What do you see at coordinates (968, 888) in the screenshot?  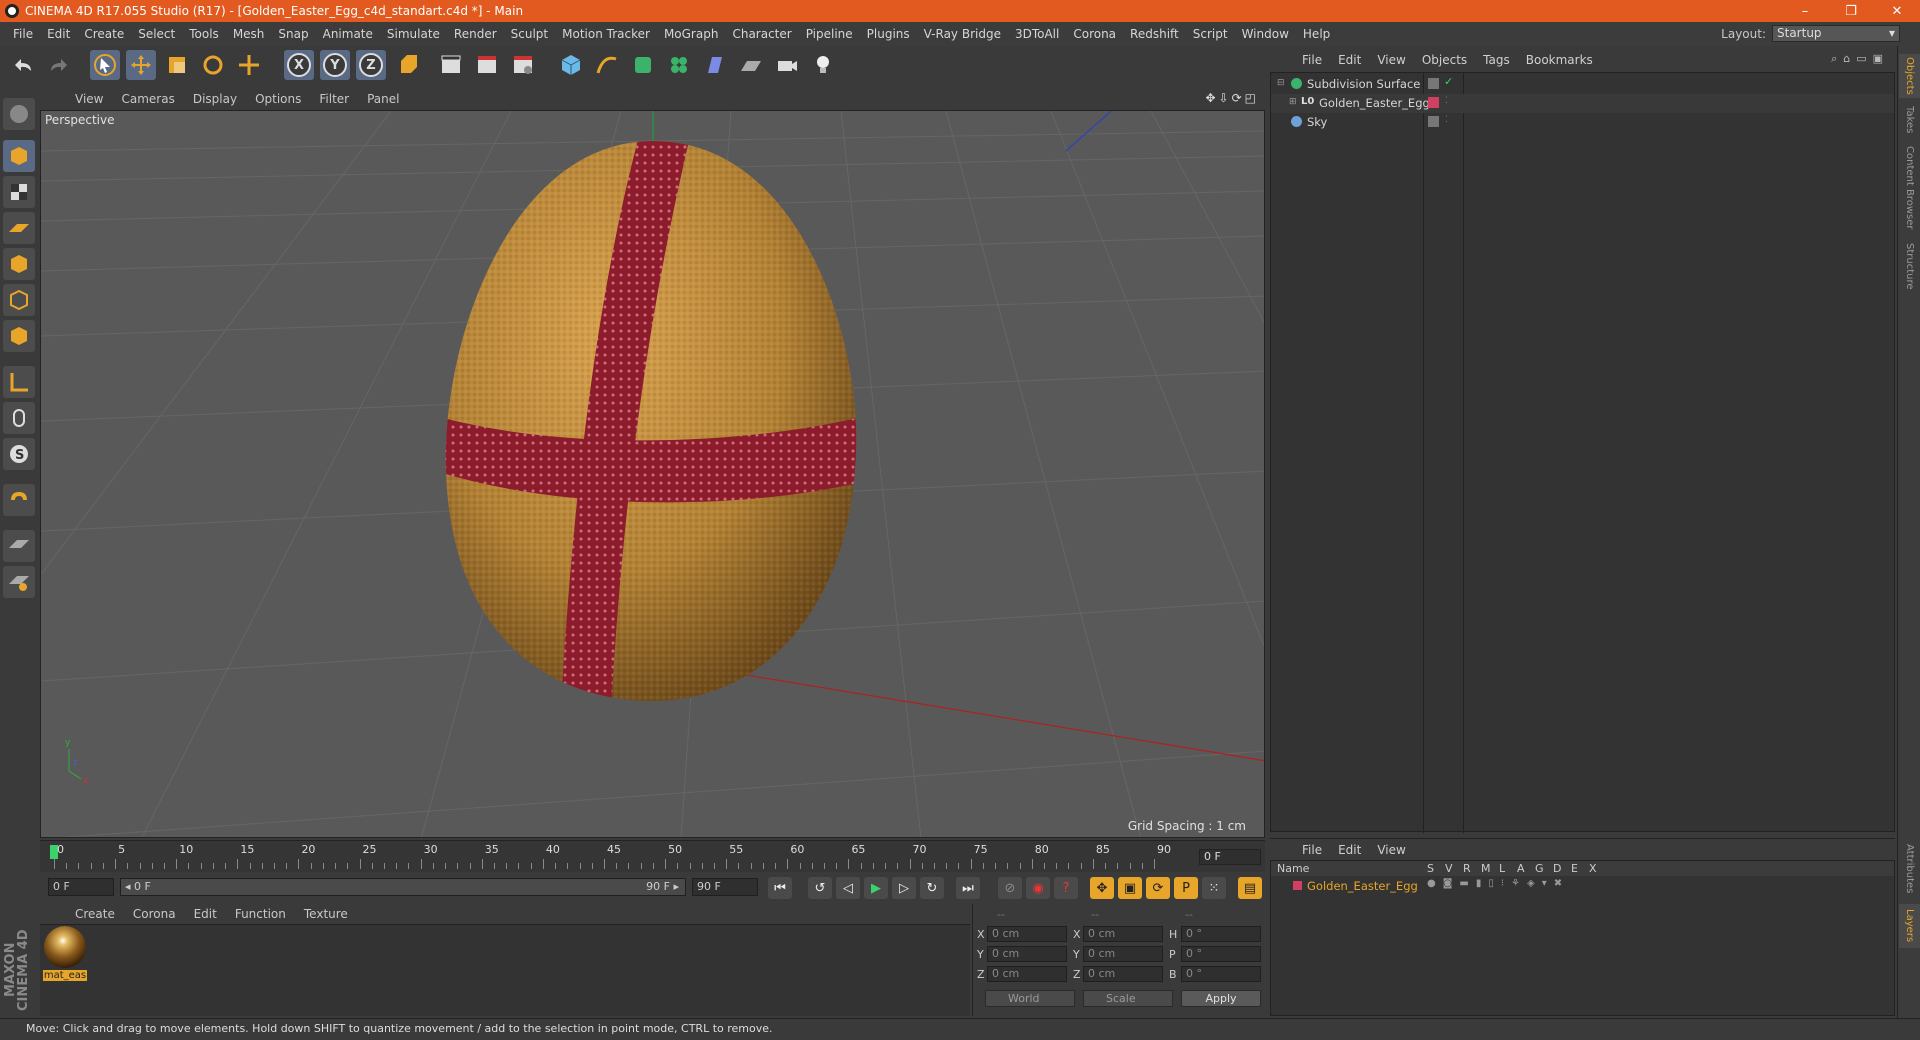 I see `go-to-end-icon: ⏭` at bounding box center [968, 888].